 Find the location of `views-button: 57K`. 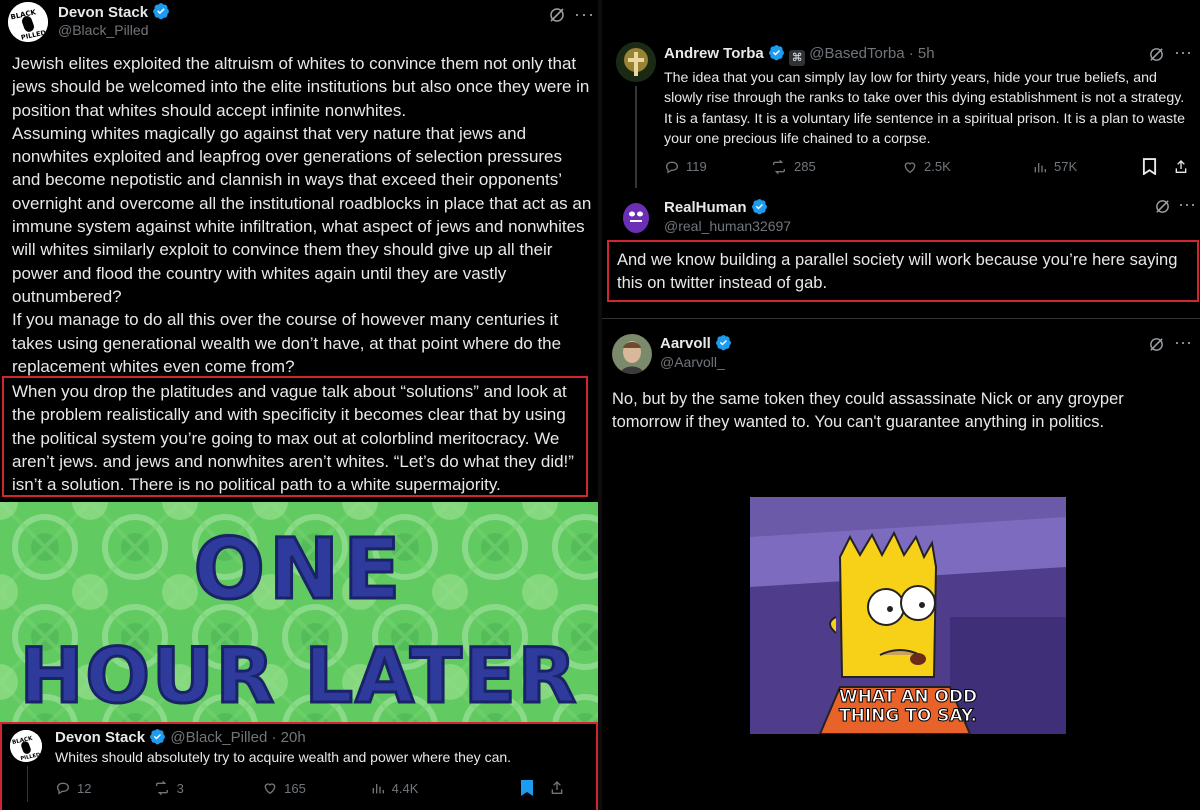

views-button: 57K is located at coordinates (1087, 167).